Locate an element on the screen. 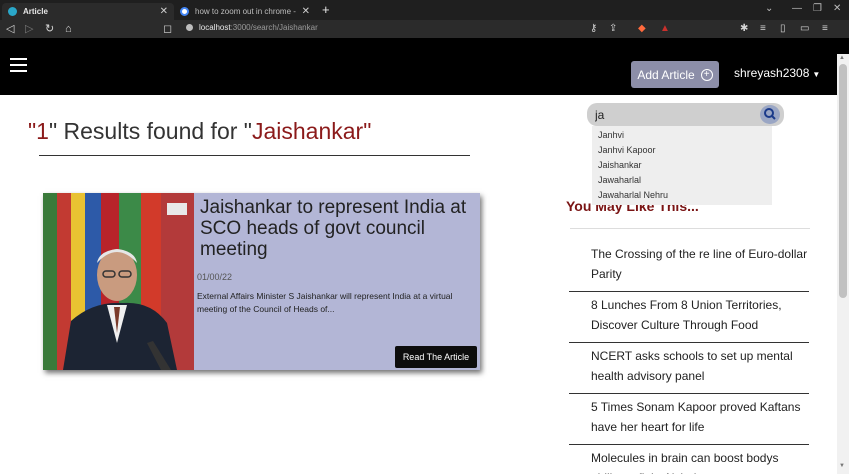 This screenshot has width=849, height=474. page-scrollbar: ▲ ▼ is located at coordinates (843, 264).